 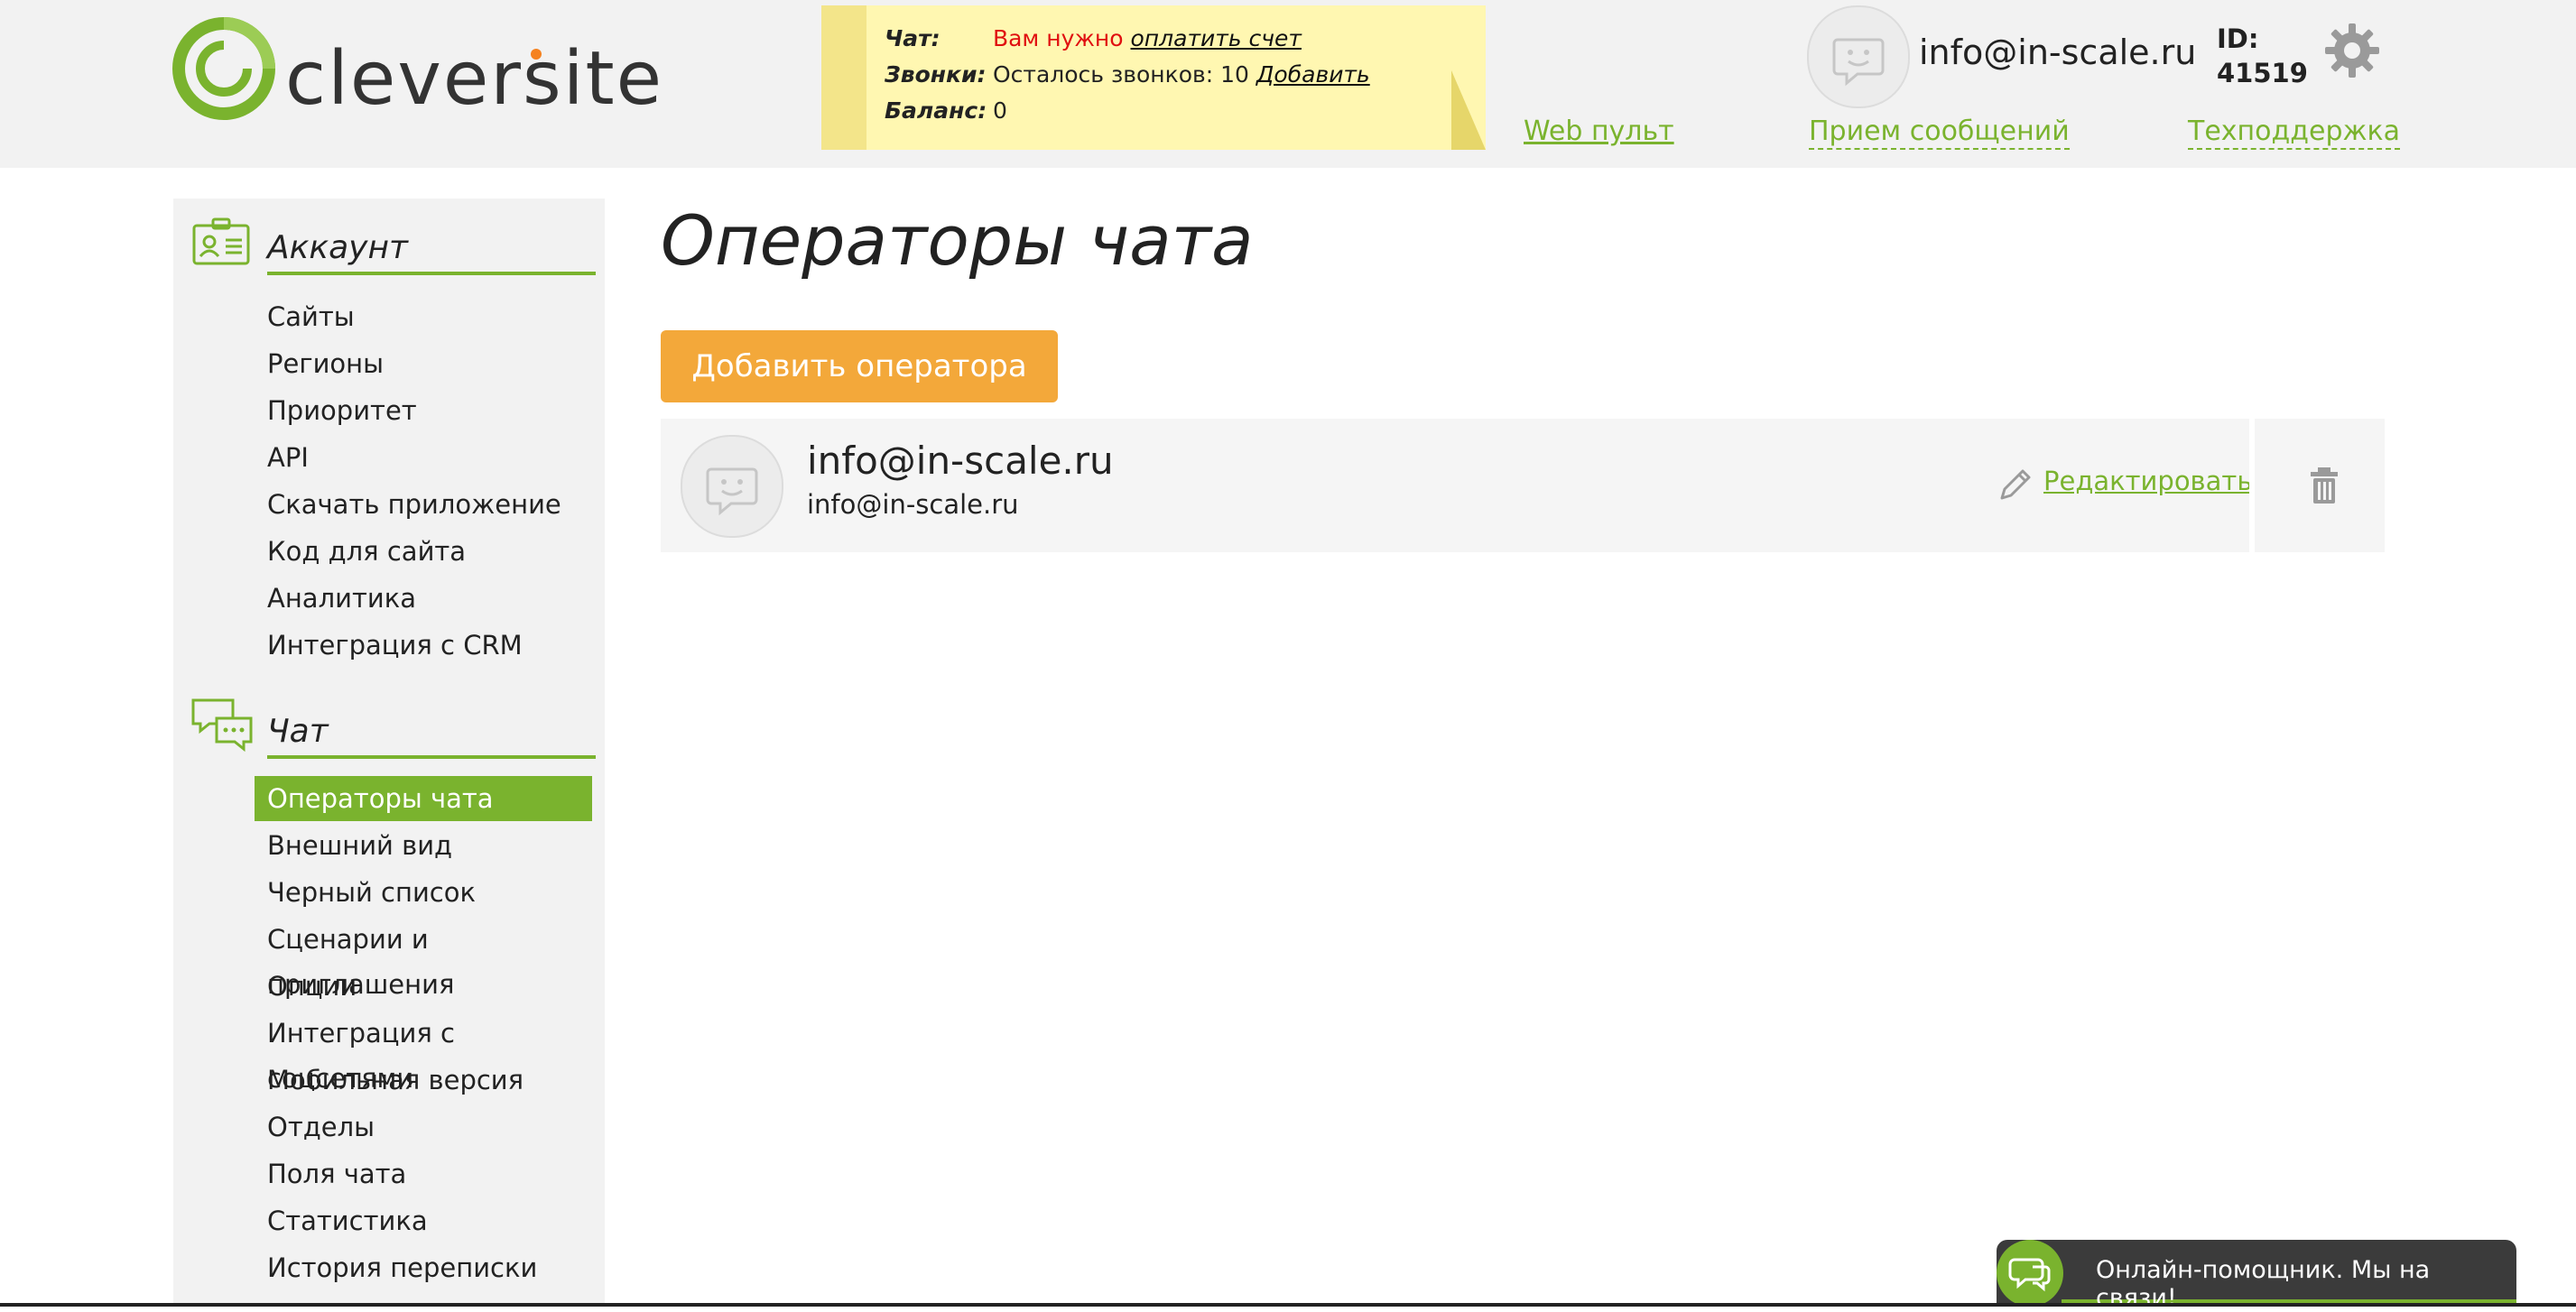 I want to click on sidebar-item-crm-integration: Интеграция с CRM, so click(x=423, y=645).